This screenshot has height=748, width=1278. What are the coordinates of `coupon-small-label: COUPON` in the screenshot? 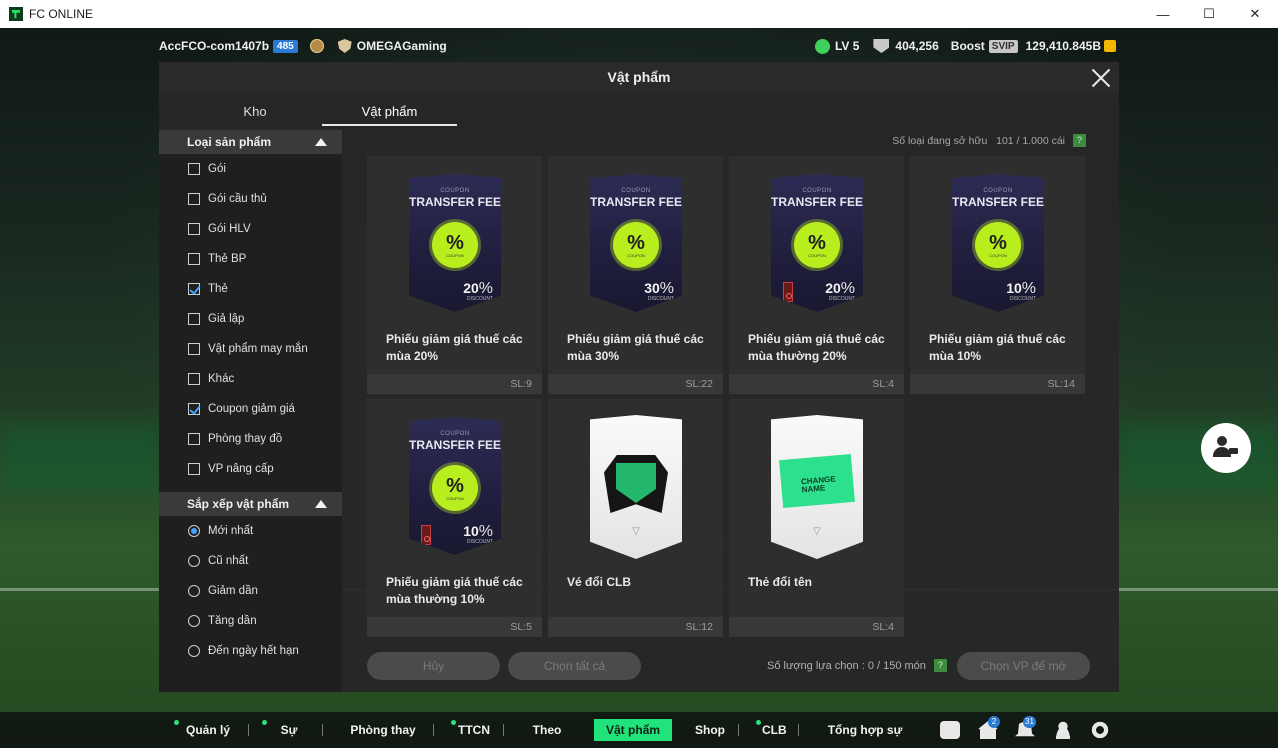 It's located at (998, 191).